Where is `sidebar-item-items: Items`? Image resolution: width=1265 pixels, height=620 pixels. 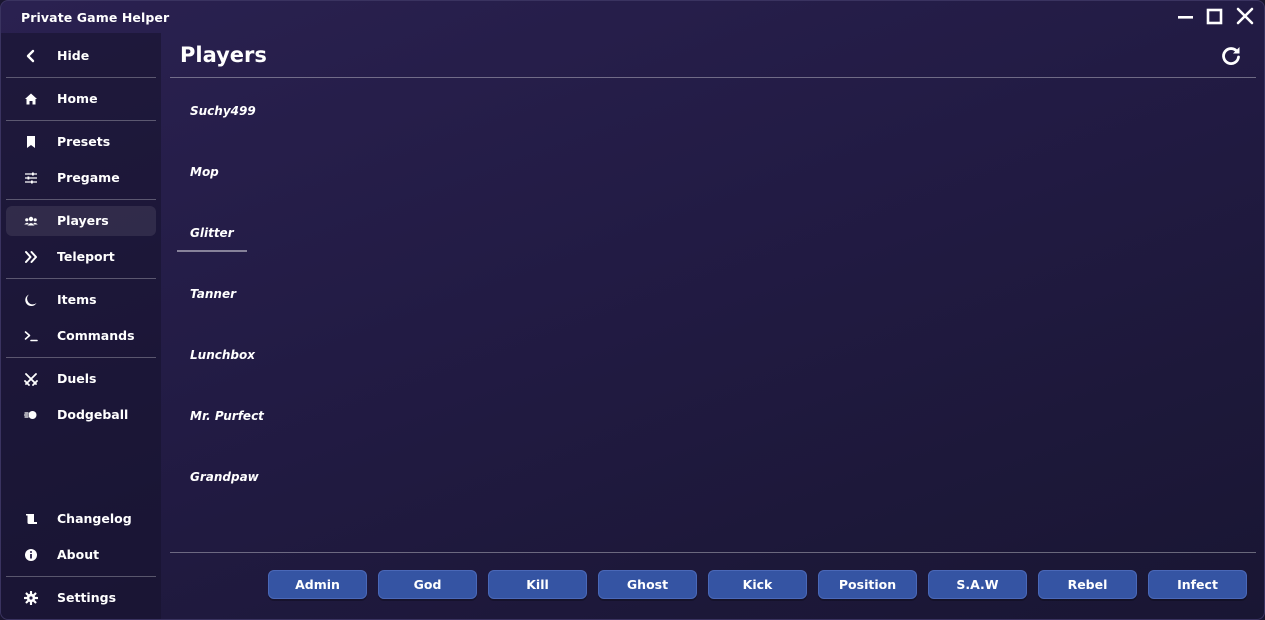
sidebar-item-items: Items is located at coordinates (81, 300).